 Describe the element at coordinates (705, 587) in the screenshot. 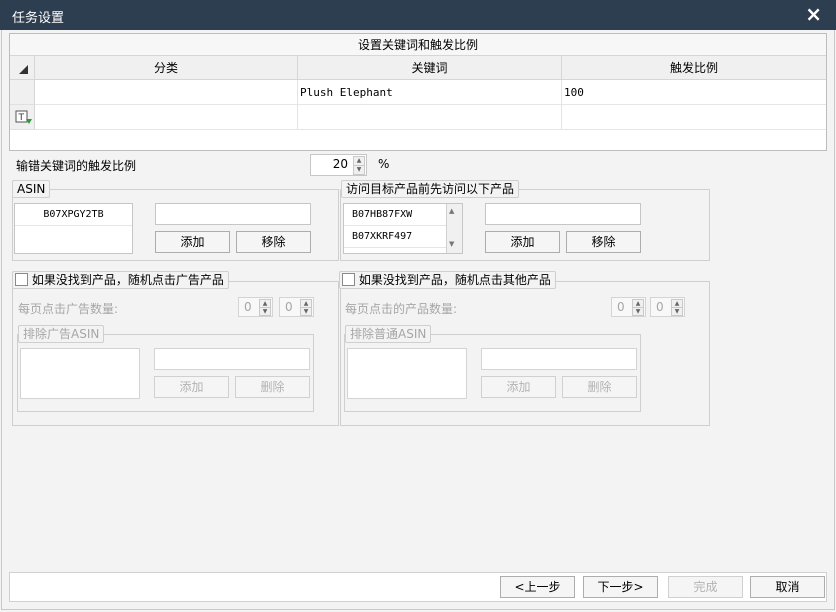

I see `finish-button: 完成` at that location.